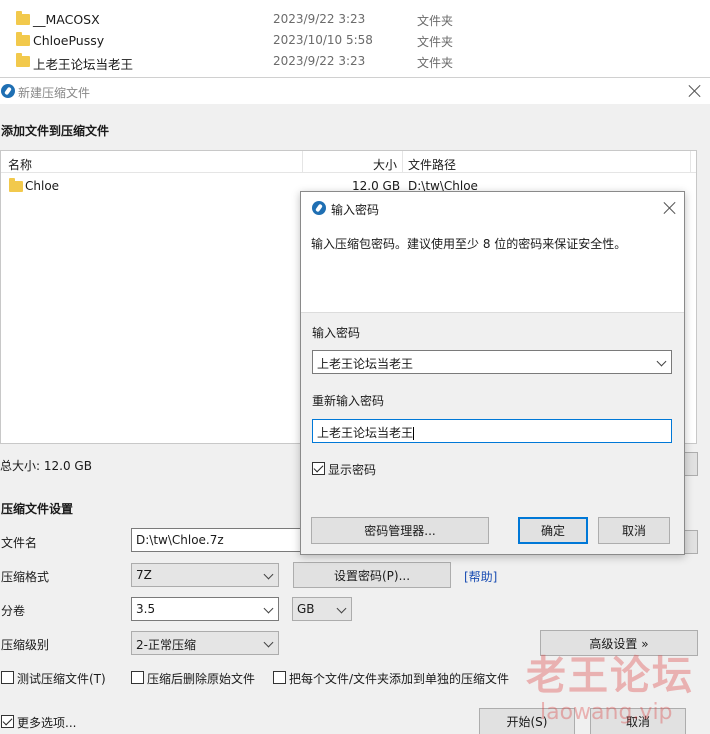 Image resolution: width=710 pixels, height=734 pixels. Describe the element at coordinates (553, 530) in the screenshot. I see `dialog-ok-button: 确定` at that location.